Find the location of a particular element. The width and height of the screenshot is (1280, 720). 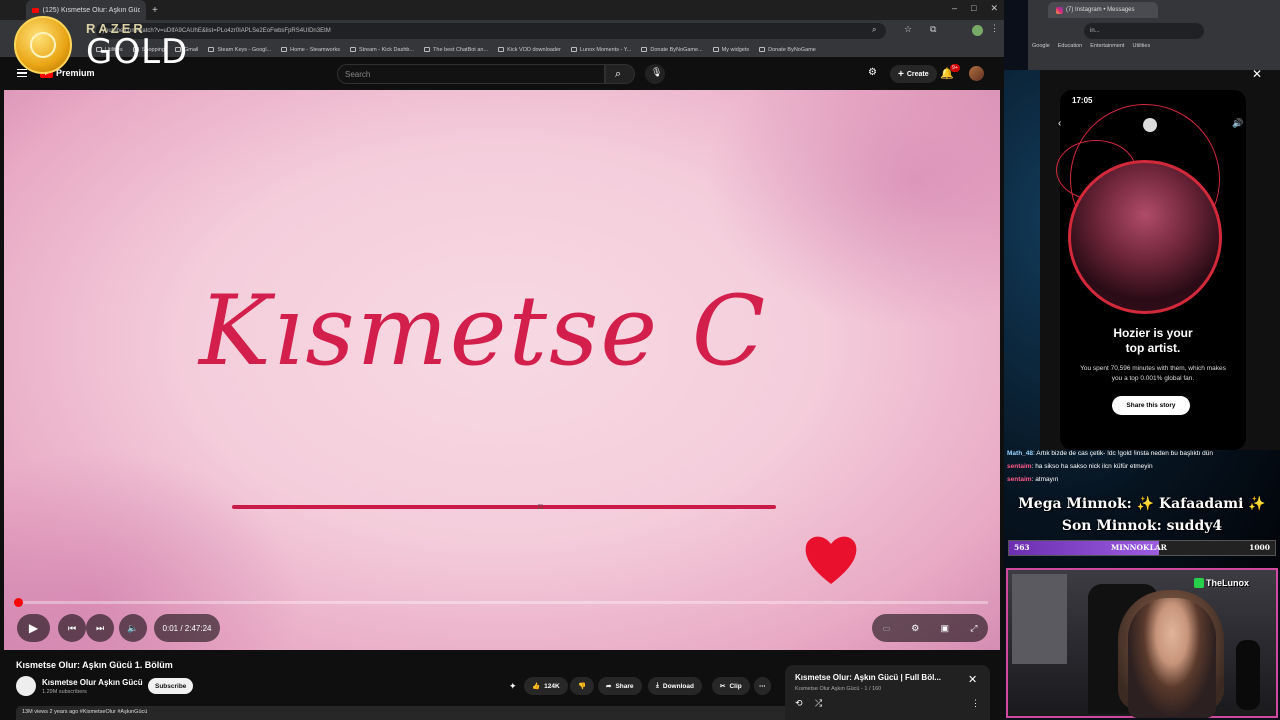

maximize-icon: □ is located at coordinates (973, 8).